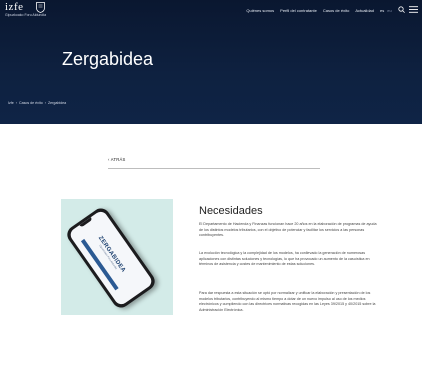  What do you see at coordinates (413, 9) in the screenshot?
I see `hamburger-menu-icon` at bounding box center [413, 9].